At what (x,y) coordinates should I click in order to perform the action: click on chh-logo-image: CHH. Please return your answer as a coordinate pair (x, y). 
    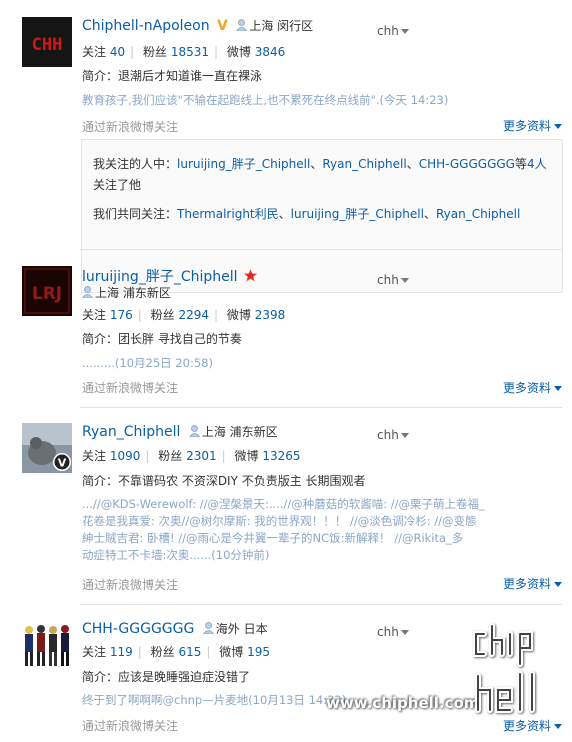
    Looking at the image, I should click on (47, 42).